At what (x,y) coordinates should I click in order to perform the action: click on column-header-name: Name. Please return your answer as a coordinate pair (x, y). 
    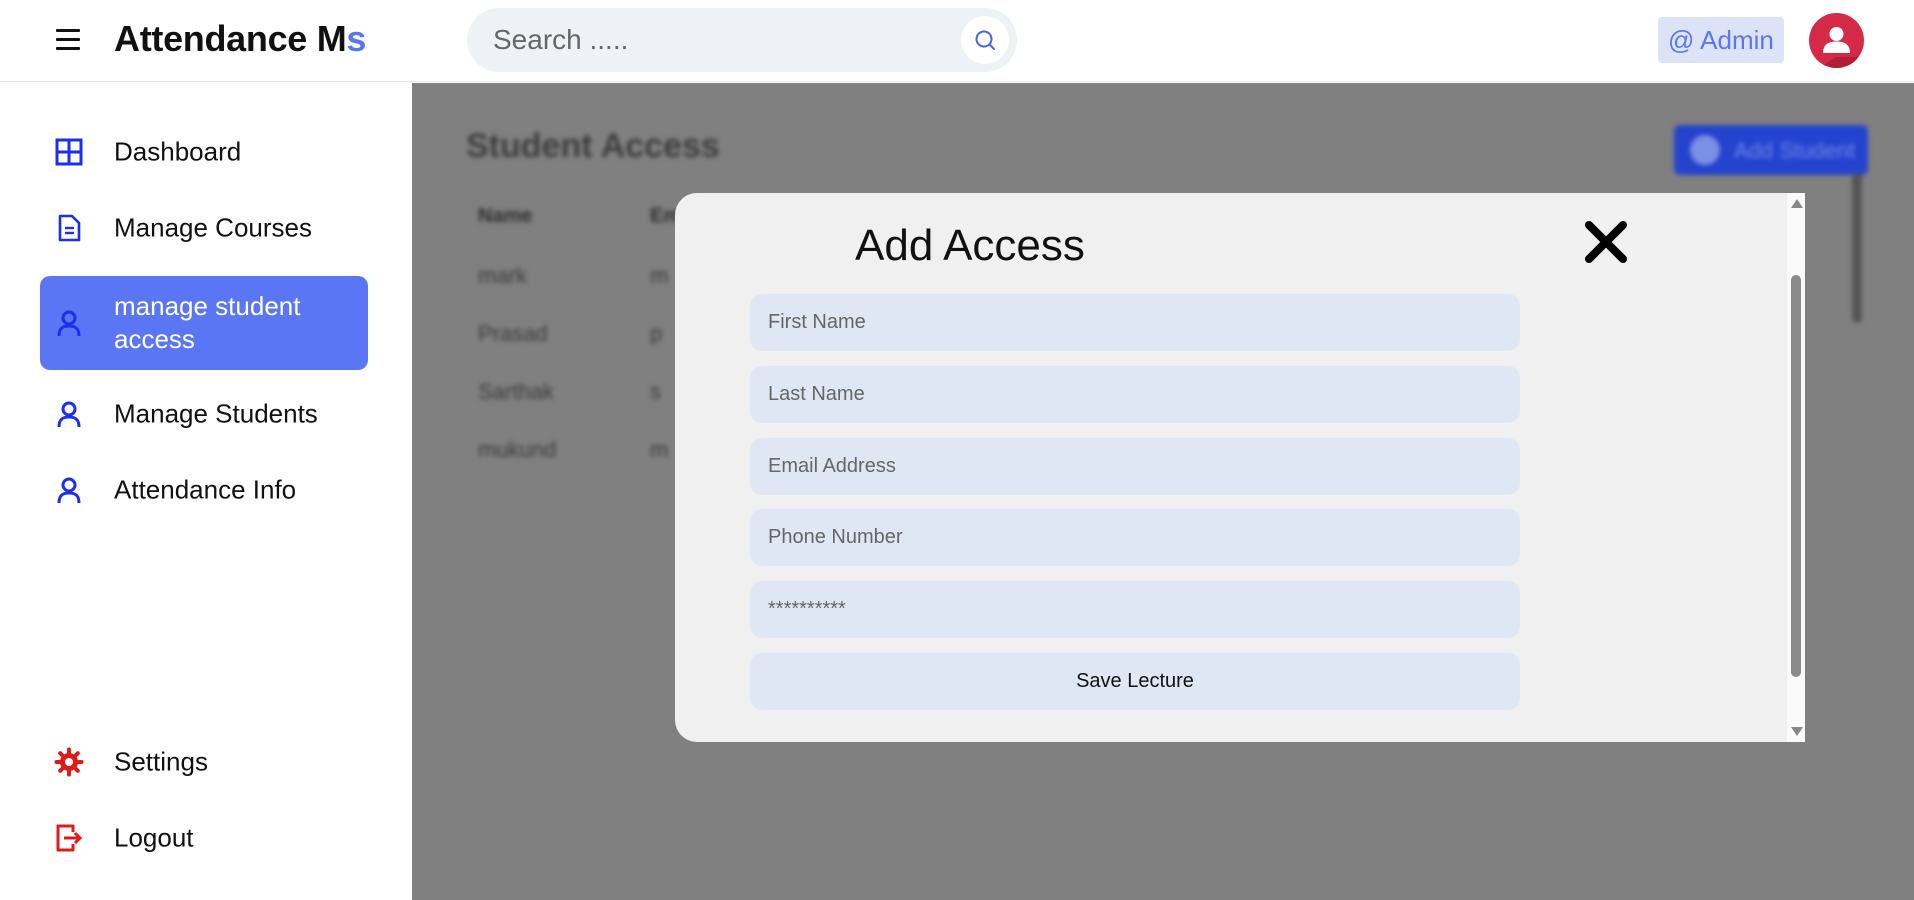
    Looking at the image, I should click on (505, 216).